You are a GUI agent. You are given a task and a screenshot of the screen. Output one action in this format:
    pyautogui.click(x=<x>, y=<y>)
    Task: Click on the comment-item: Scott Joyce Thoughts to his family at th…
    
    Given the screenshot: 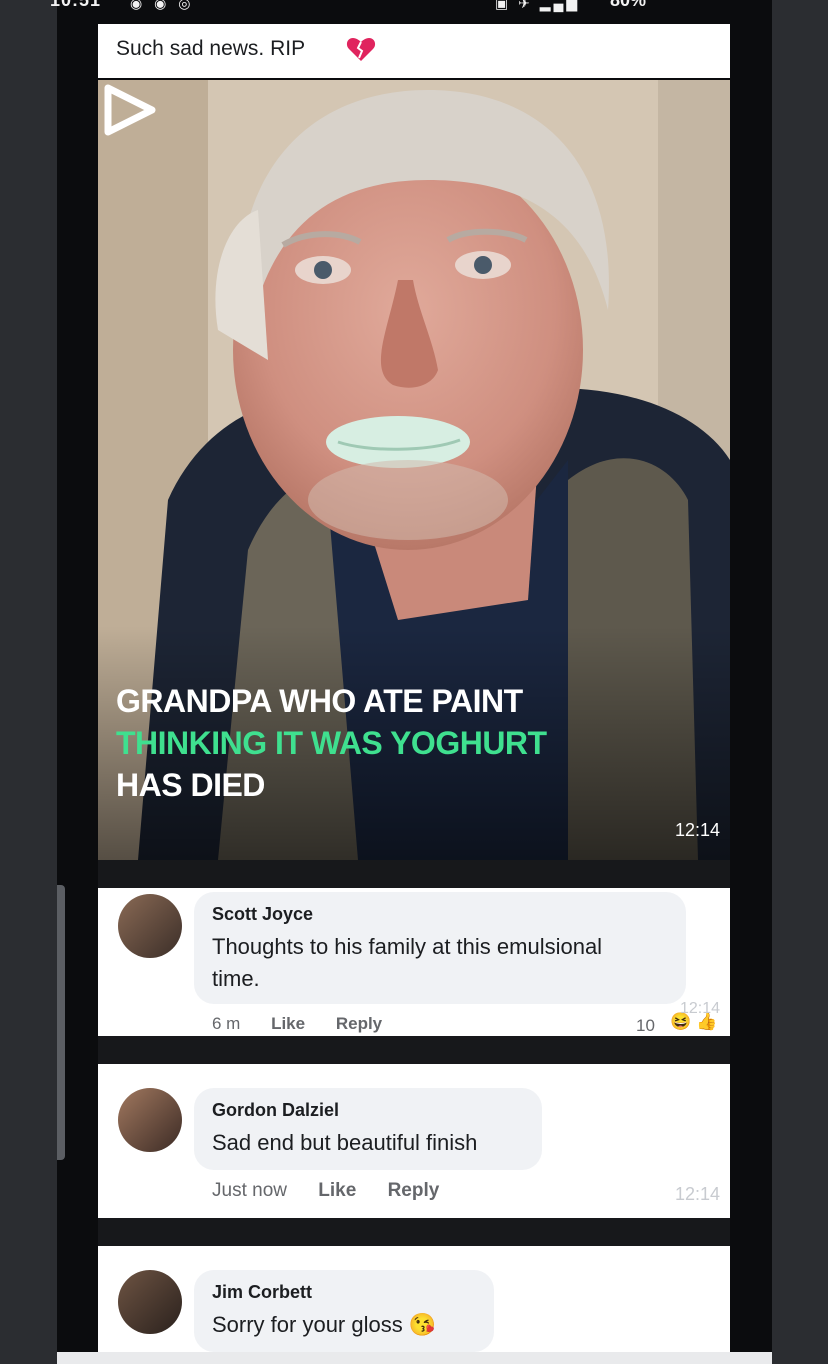 What is the action you would take?
    pyautogui.click(x=414, y=962)
    